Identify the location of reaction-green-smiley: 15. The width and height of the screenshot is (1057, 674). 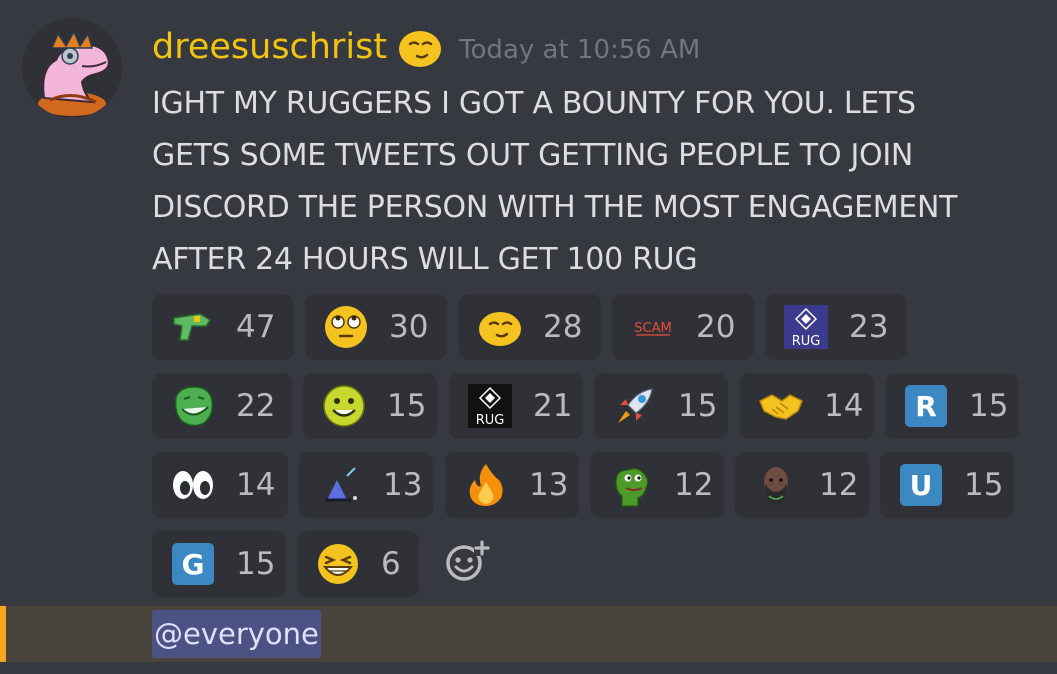
(370, 406).